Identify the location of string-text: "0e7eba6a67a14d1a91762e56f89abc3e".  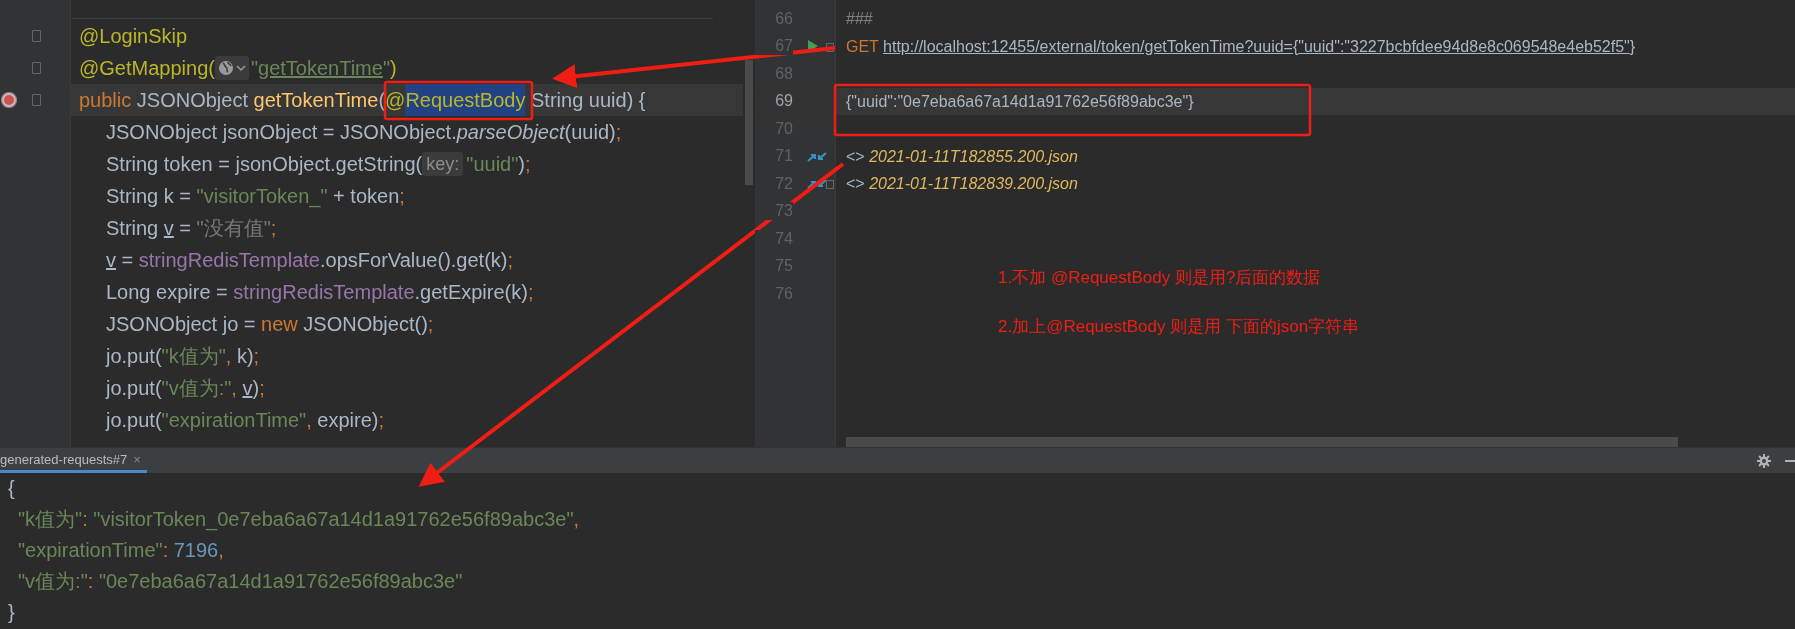
(280, 581).